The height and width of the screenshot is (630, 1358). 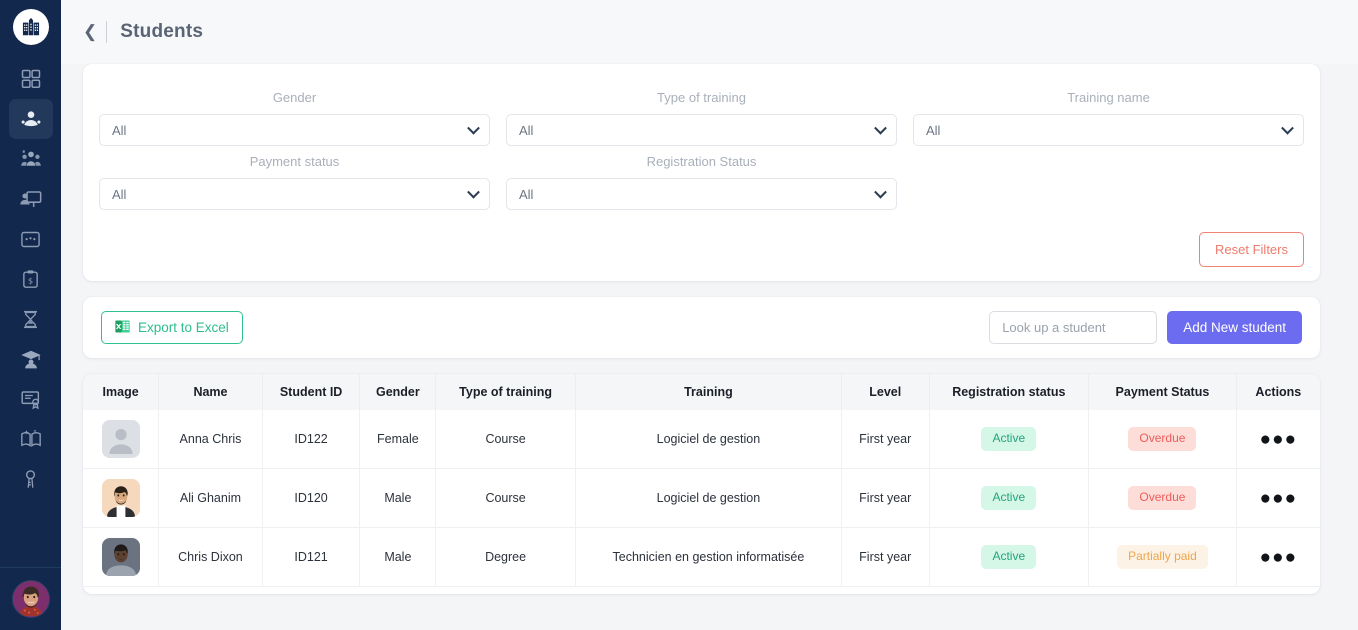 What do you see at coordinates (398, 392) in the screenshot?
I see `column-header-gender: Gender` at bounding box center [398, 392].